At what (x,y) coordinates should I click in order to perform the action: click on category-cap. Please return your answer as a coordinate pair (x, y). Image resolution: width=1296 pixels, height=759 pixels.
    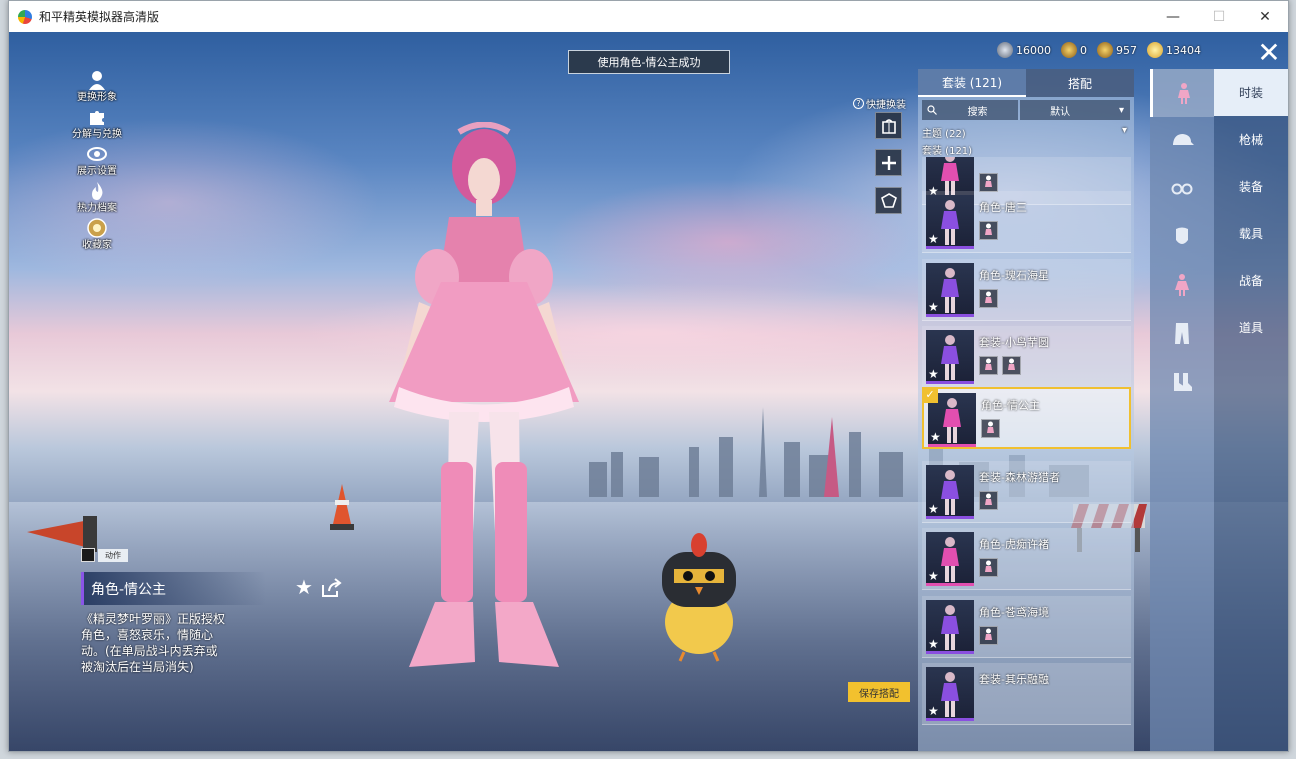
    Looking at the image, I should click on (1182, 141).